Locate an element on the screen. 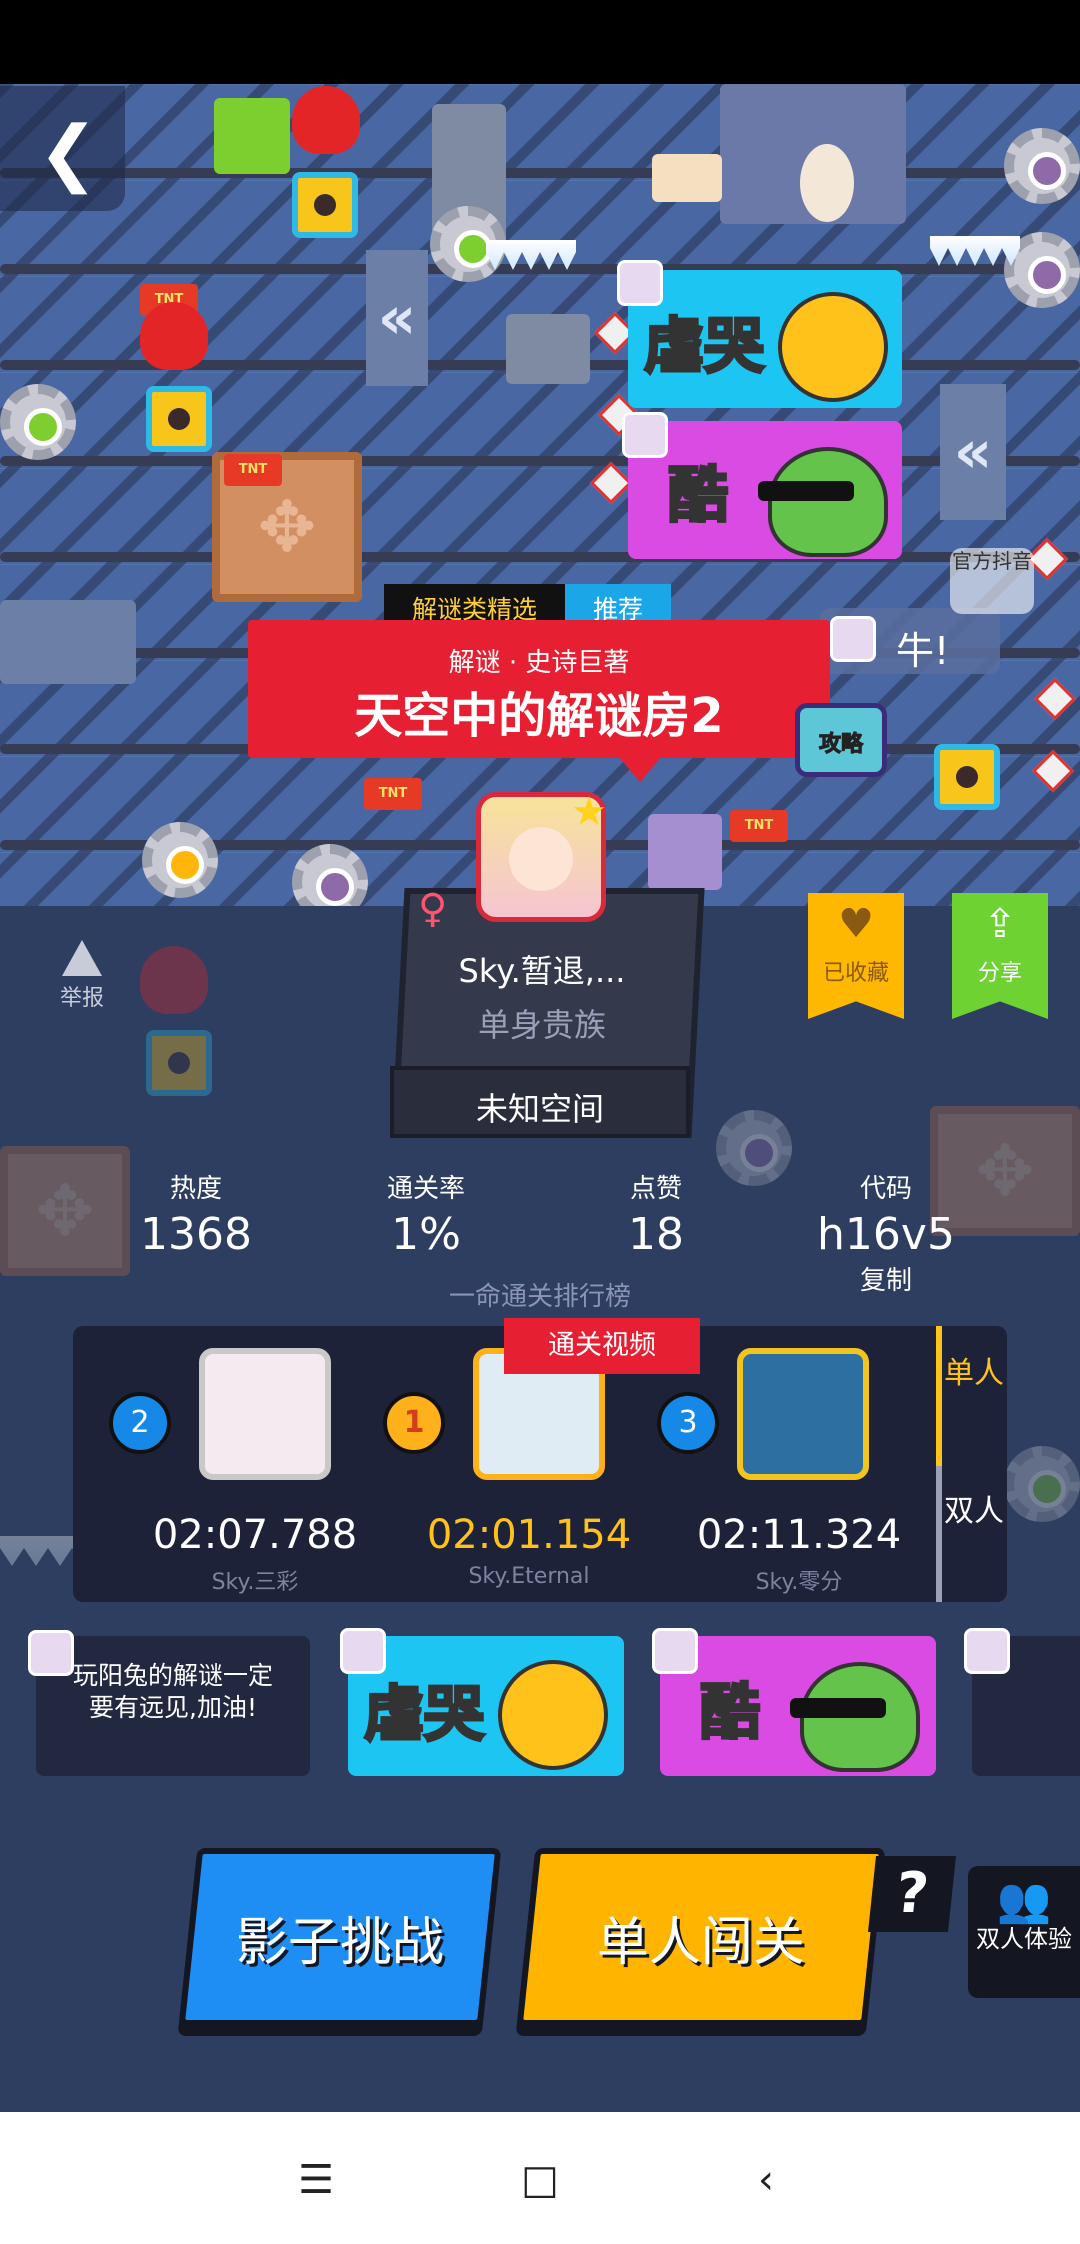 The height and width of the screenshot is (2244, 1080). level-subtitle: 解谜 · 史诗巨著 is located at coordinates (539, 663).